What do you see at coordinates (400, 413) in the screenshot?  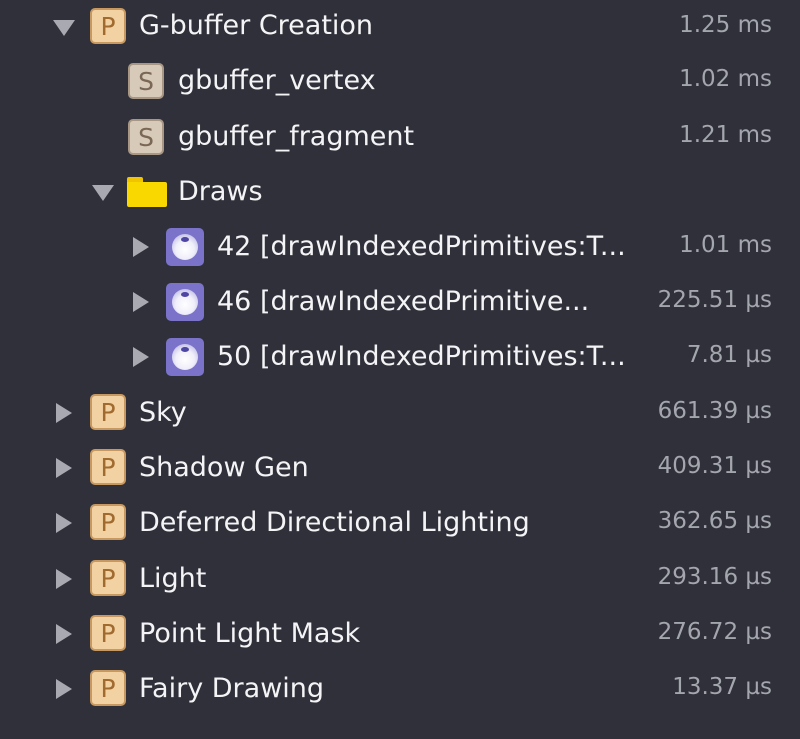 I see `tree-row-sky: P Sky 661.39 µs` at bounding box center [400, 413].